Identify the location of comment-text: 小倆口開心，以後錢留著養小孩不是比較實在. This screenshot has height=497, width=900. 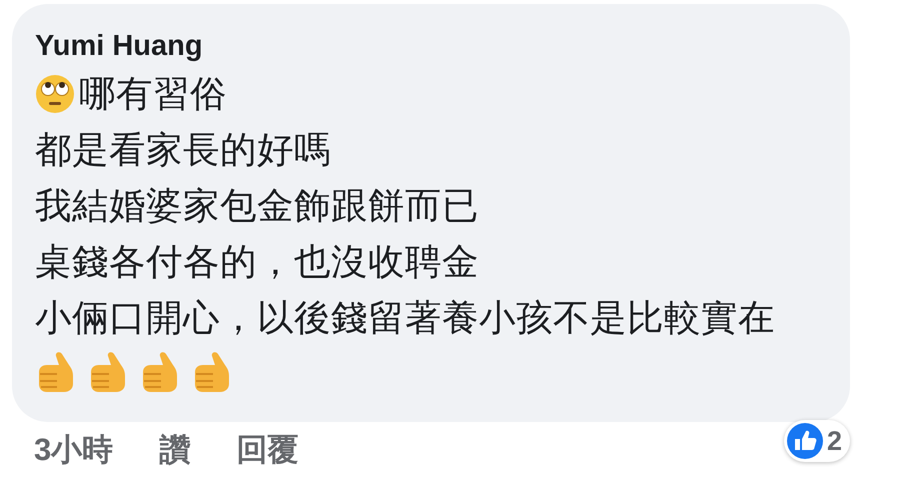
(405, 317).